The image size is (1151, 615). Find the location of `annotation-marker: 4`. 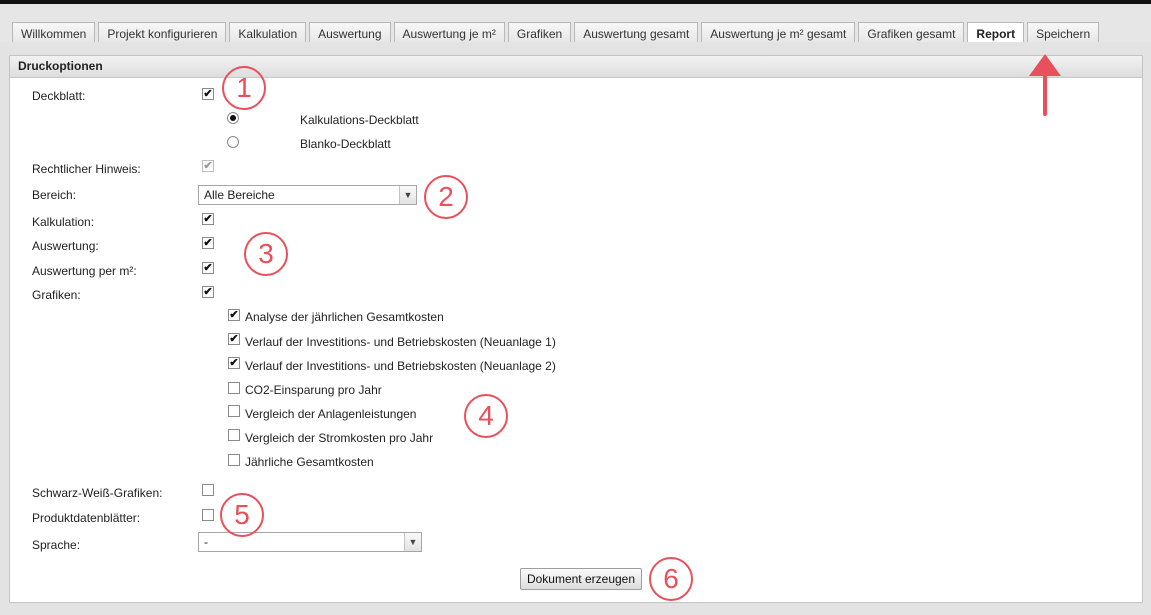

annotation-marker: 4 is located at coordinates (486, 416).